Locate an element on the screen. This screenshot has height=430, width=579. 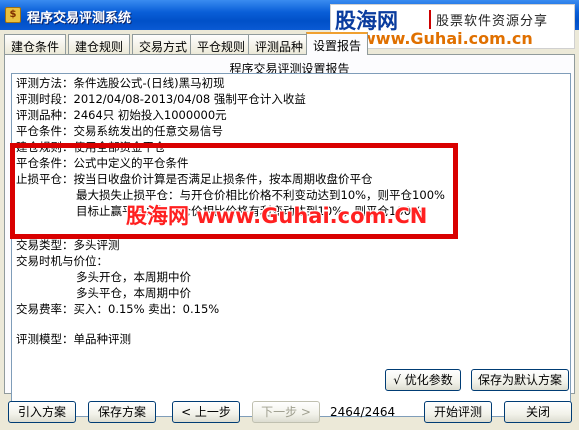
report-line: 平仓条件：交易系统发出的任意交易信号 is located at coordinates (119, 131).